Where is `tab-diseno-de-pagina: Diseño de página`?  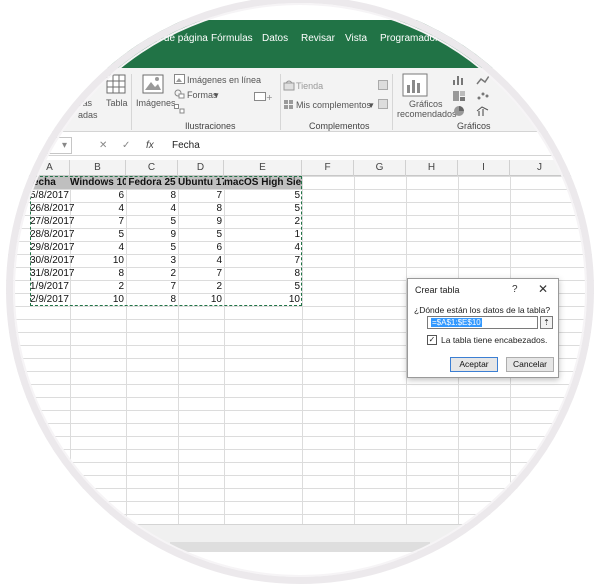
tab-diseno-de-pagina: Diseño de página is located at coordinates (169, 38).